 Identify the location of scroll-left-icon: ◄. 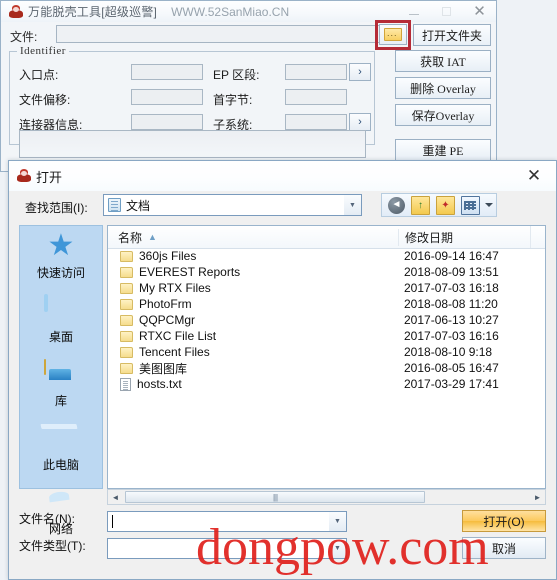
(115, 497).